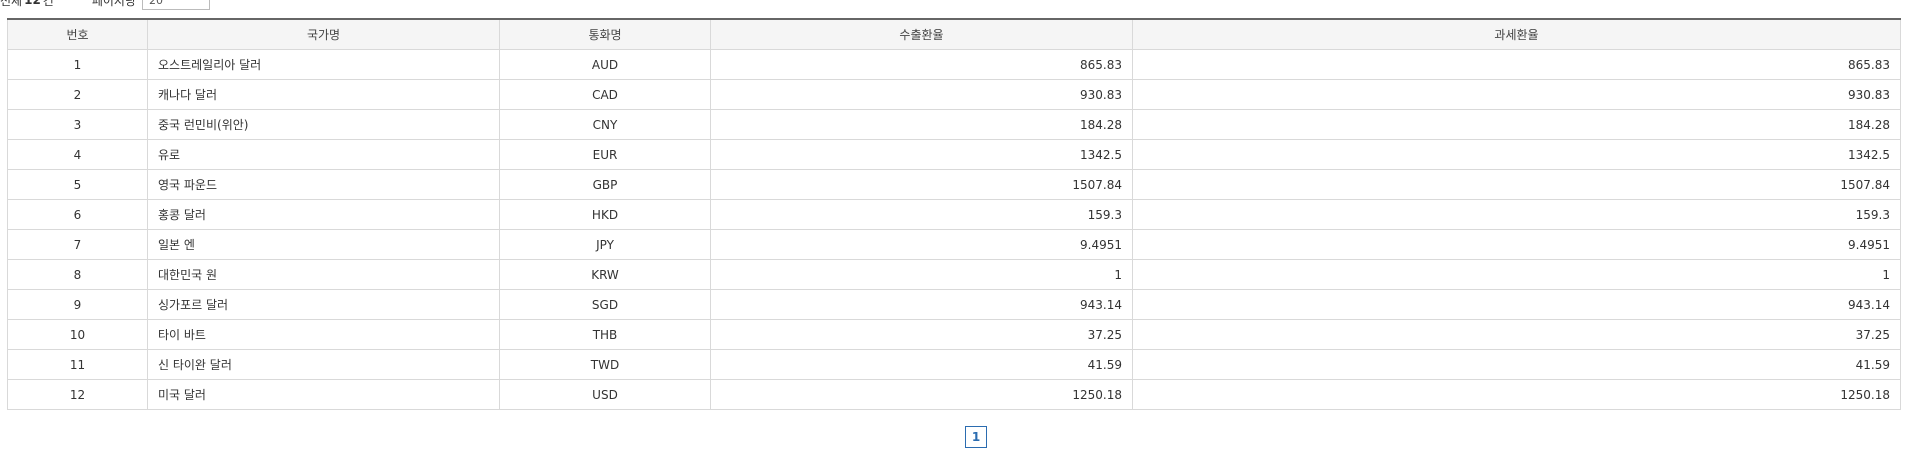  Describe the element at coordinates (323, 394) in the screenshot. I see `cell-country: 미국 달러` at that location.